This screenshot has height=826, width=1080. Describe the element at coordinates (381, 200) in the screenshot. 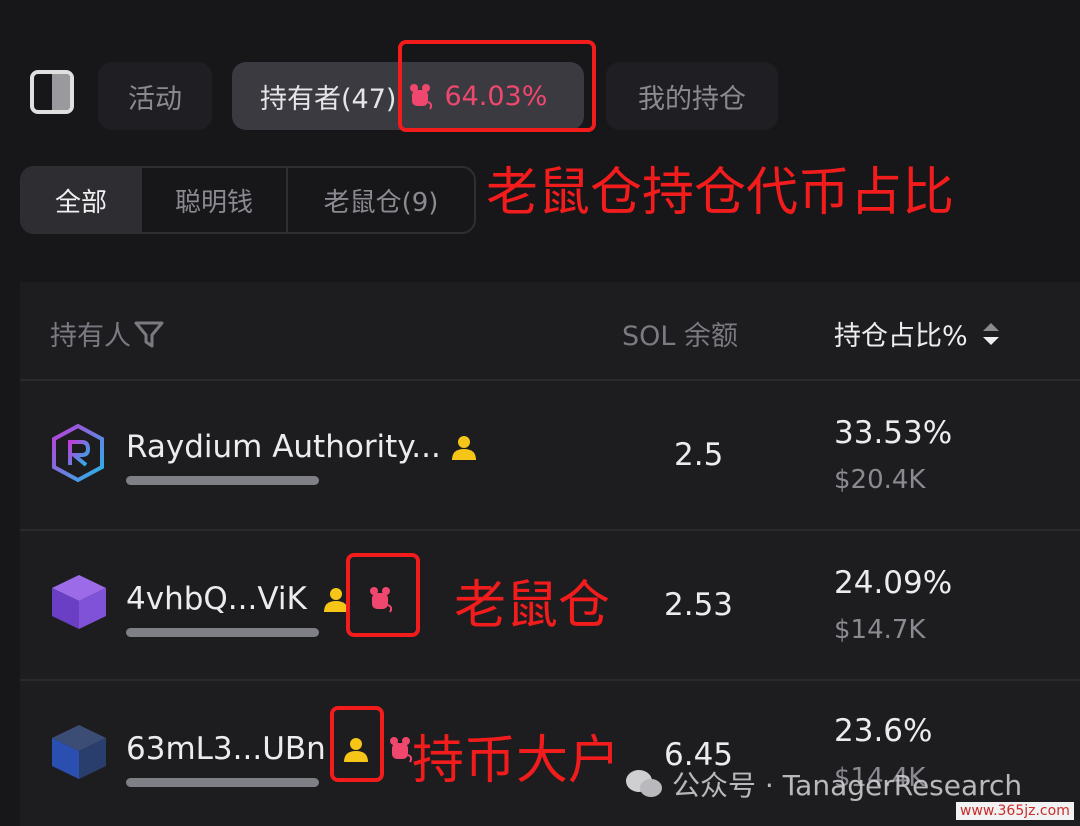

I see `filter-rat-traders: 老鼠仓(9)` at that location.